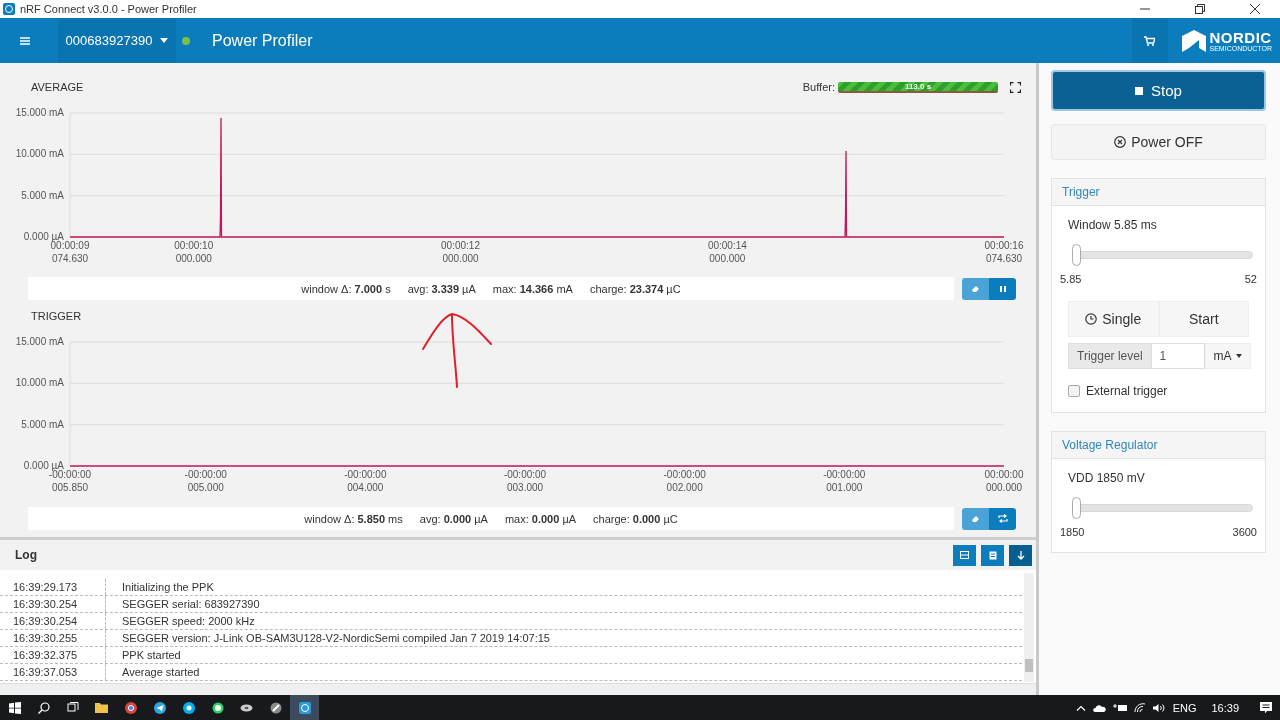 This screenshot has height=720, width=1280. Describe the element at coordinates (1227, 356) in the screenshot. I see `unit-dropdown: mA` at that location.